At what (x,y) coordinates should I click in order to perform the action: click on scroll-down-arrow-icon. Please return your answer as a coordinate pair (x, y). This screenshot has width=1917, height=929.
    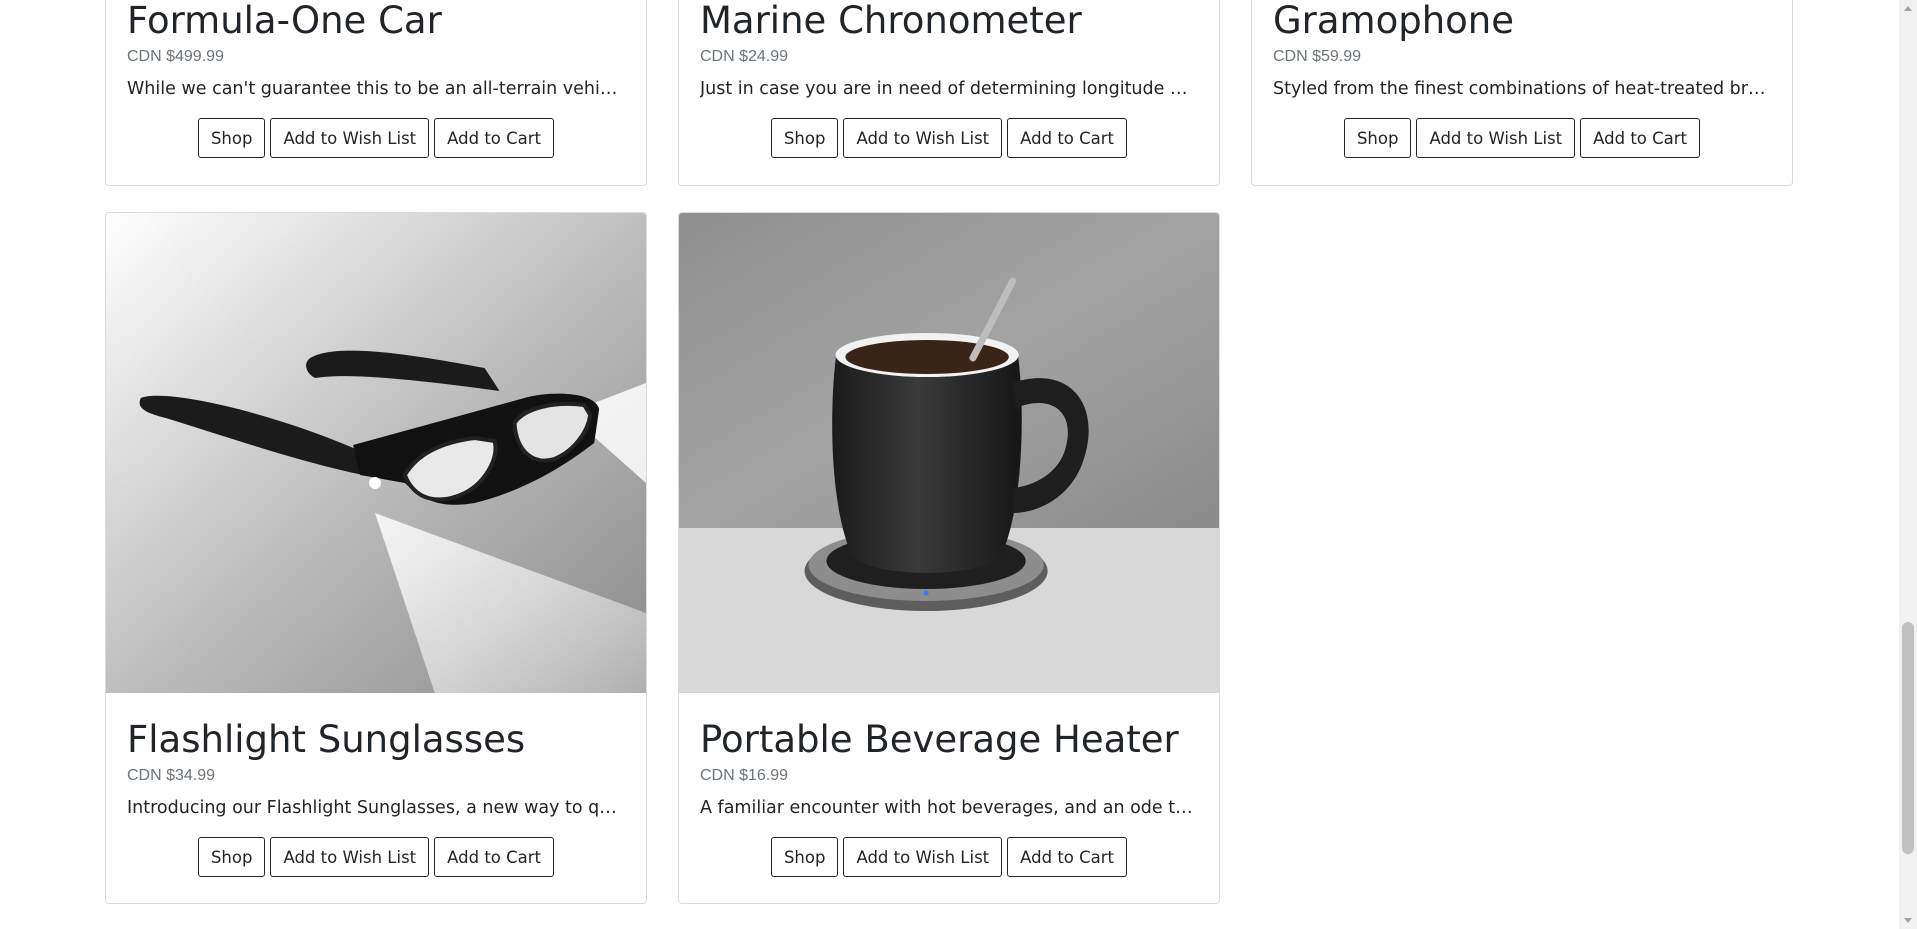
    Looking at the image, I should click on (1908, 920).